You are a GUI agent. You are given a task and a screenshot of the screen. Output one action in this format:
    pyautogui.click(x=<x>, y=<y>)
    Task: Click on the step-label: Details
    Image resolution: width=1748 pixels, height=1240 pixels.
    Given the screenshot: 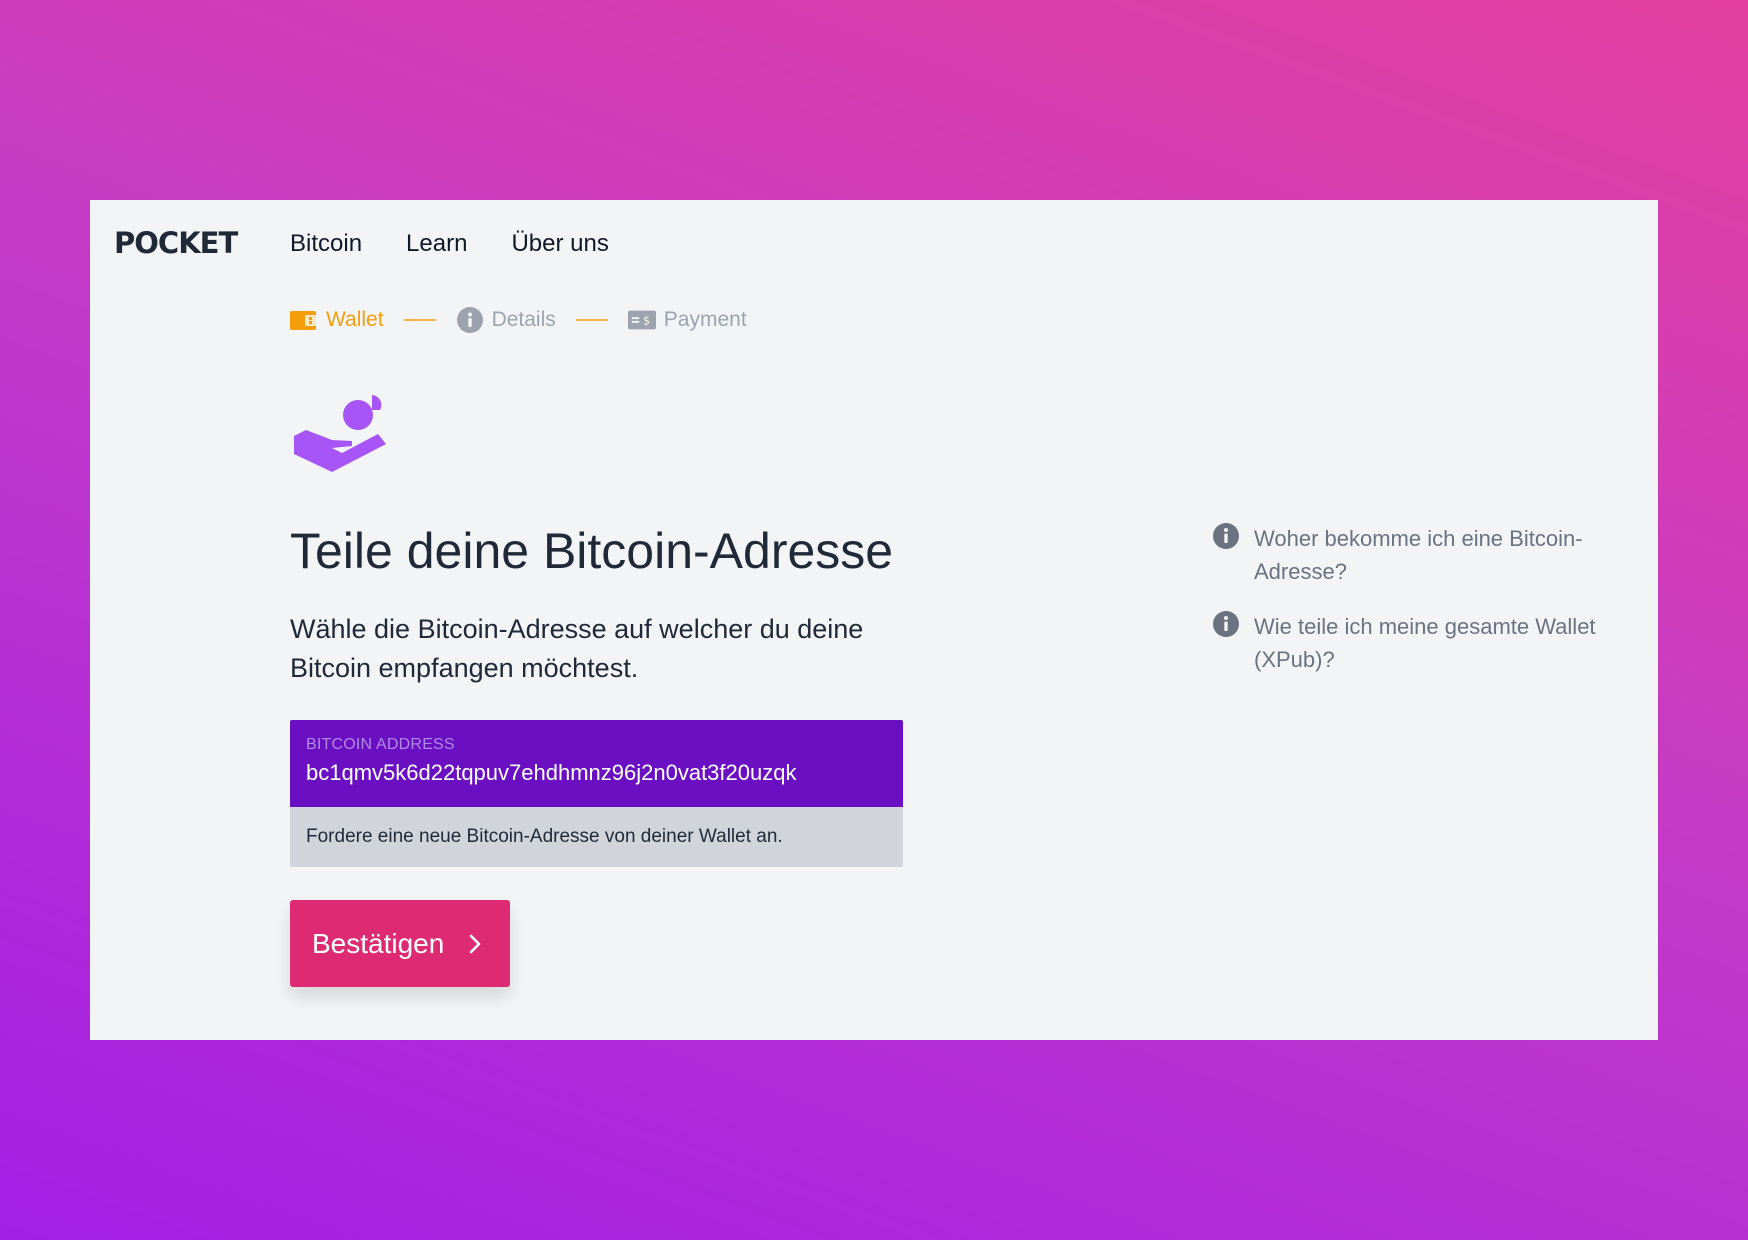 What is the action you would take?
    pyautogui.click(x=523, y=319)
    